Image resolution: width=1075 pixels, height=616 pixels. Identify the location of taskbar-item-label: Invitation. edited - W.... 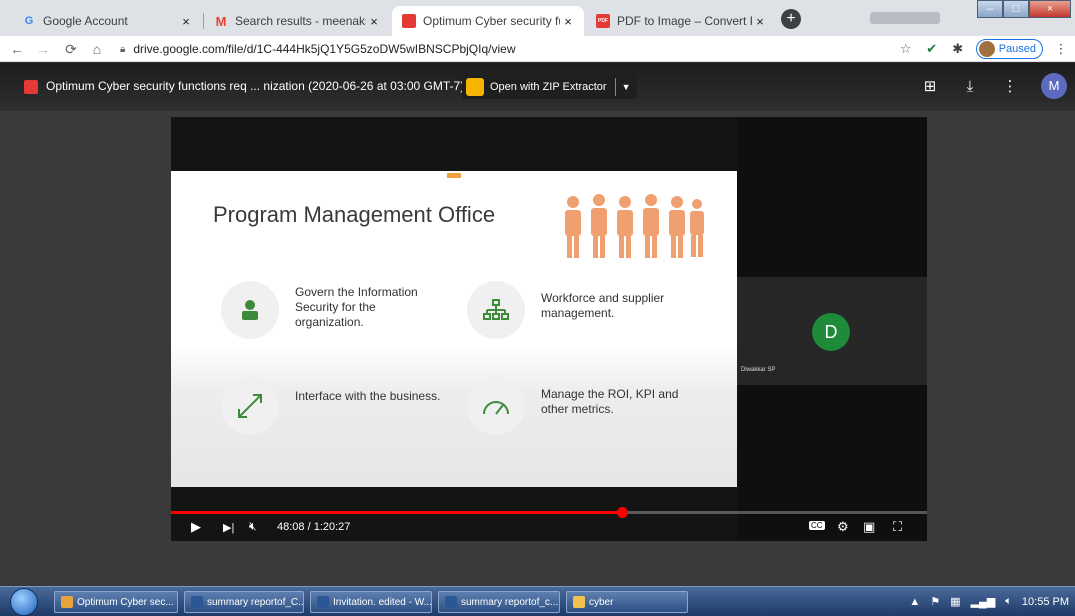
(382, 602).